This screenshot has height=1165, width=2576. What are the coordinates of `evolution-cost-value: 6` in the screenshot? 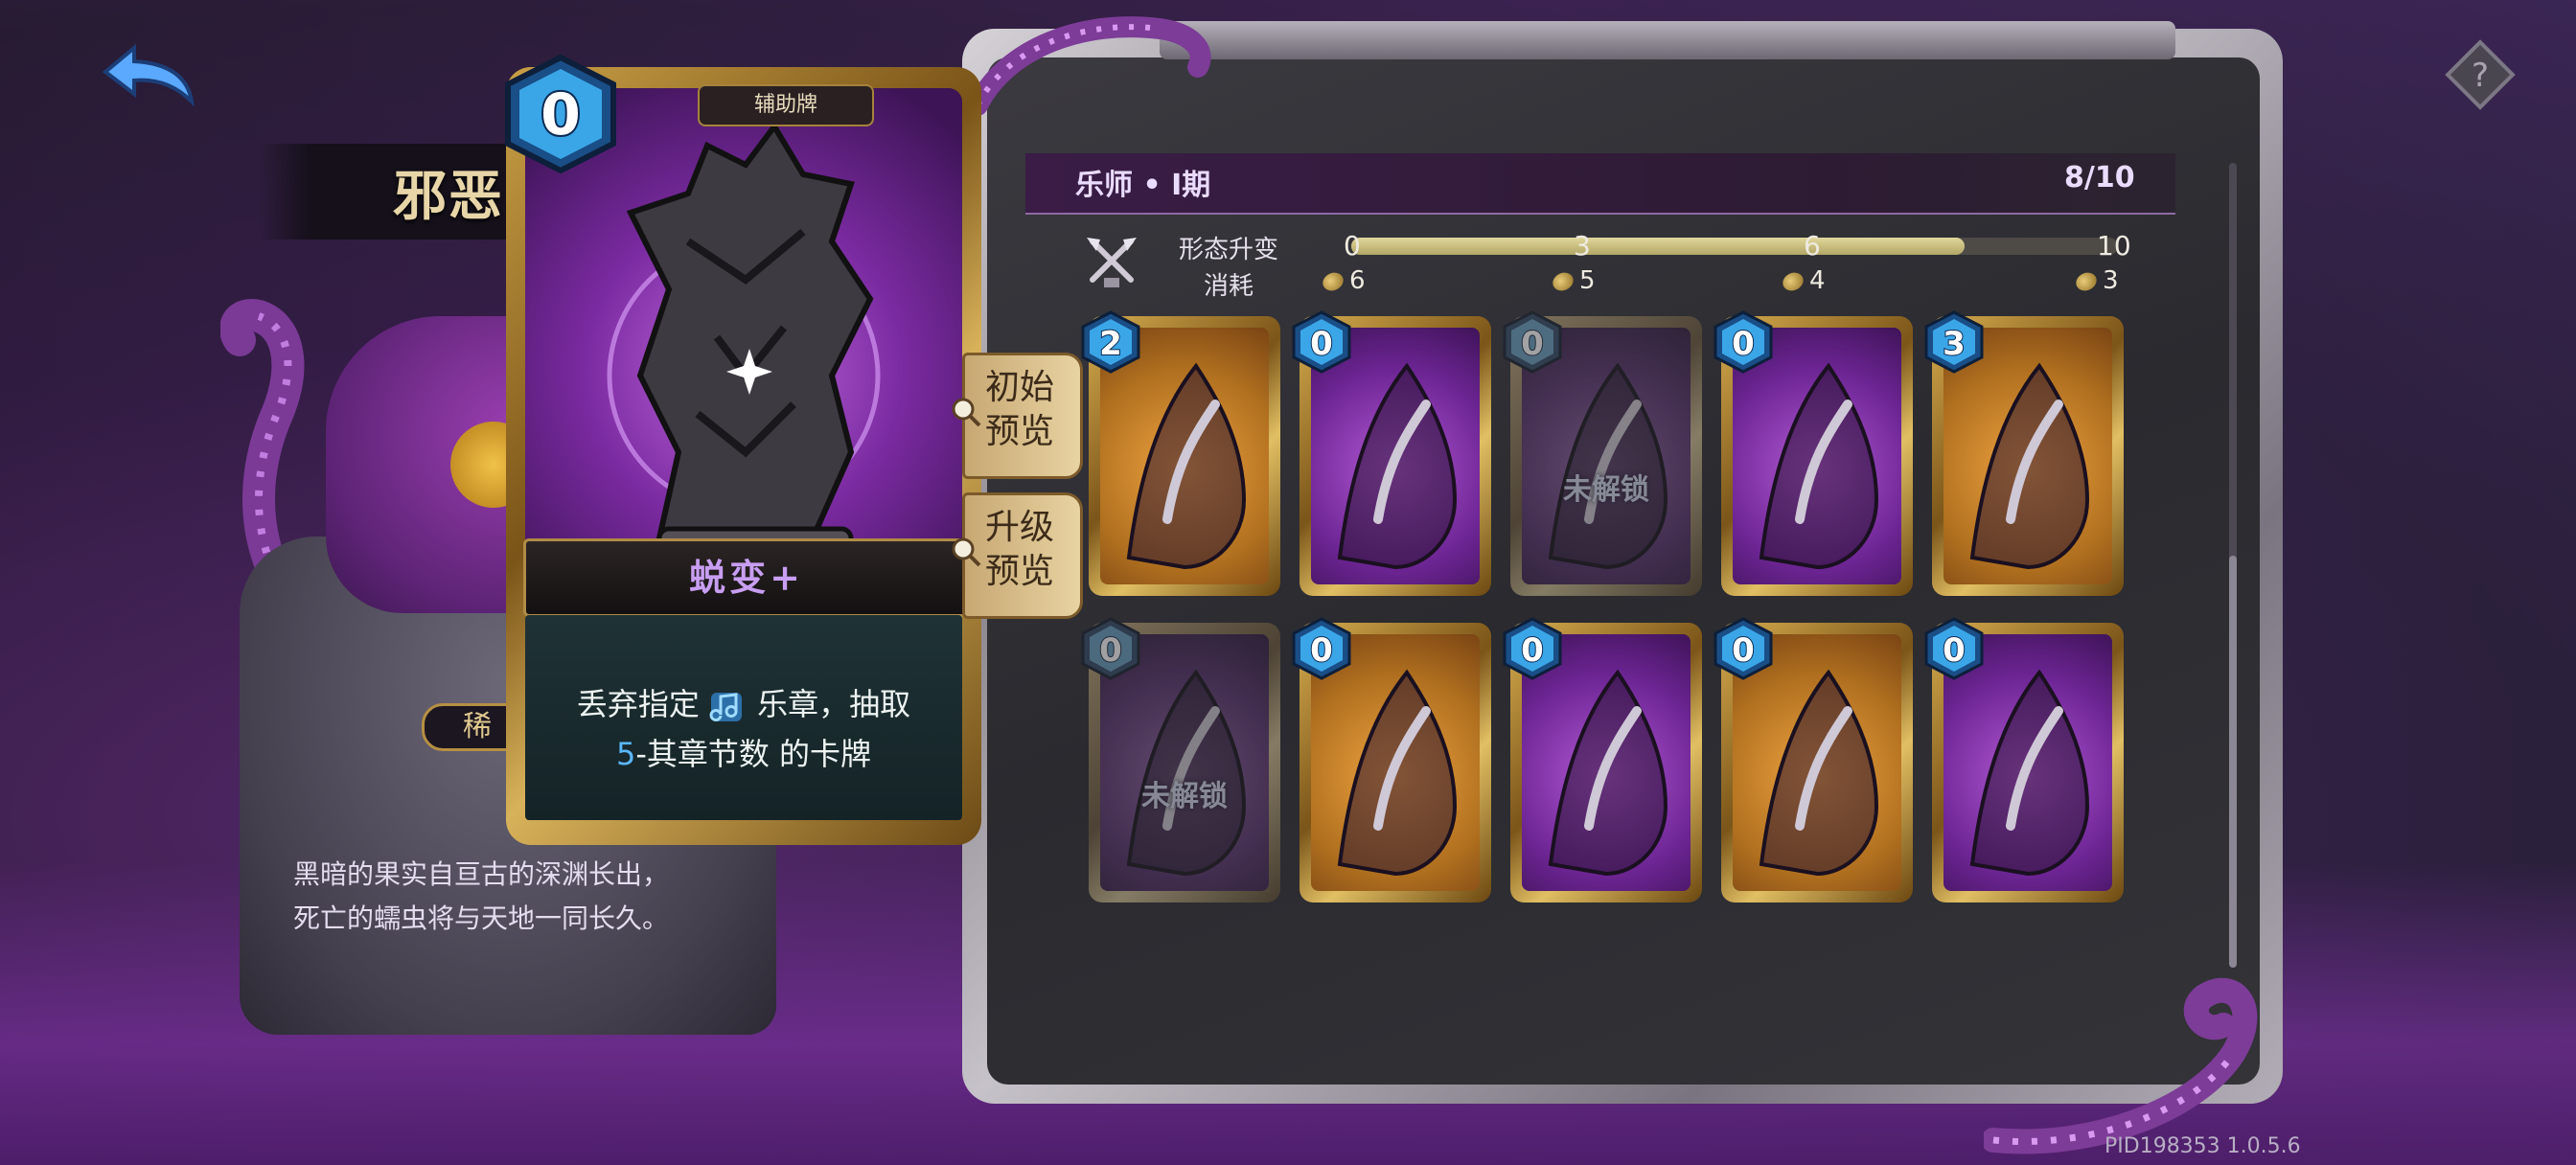 It's located at (1357, 280).